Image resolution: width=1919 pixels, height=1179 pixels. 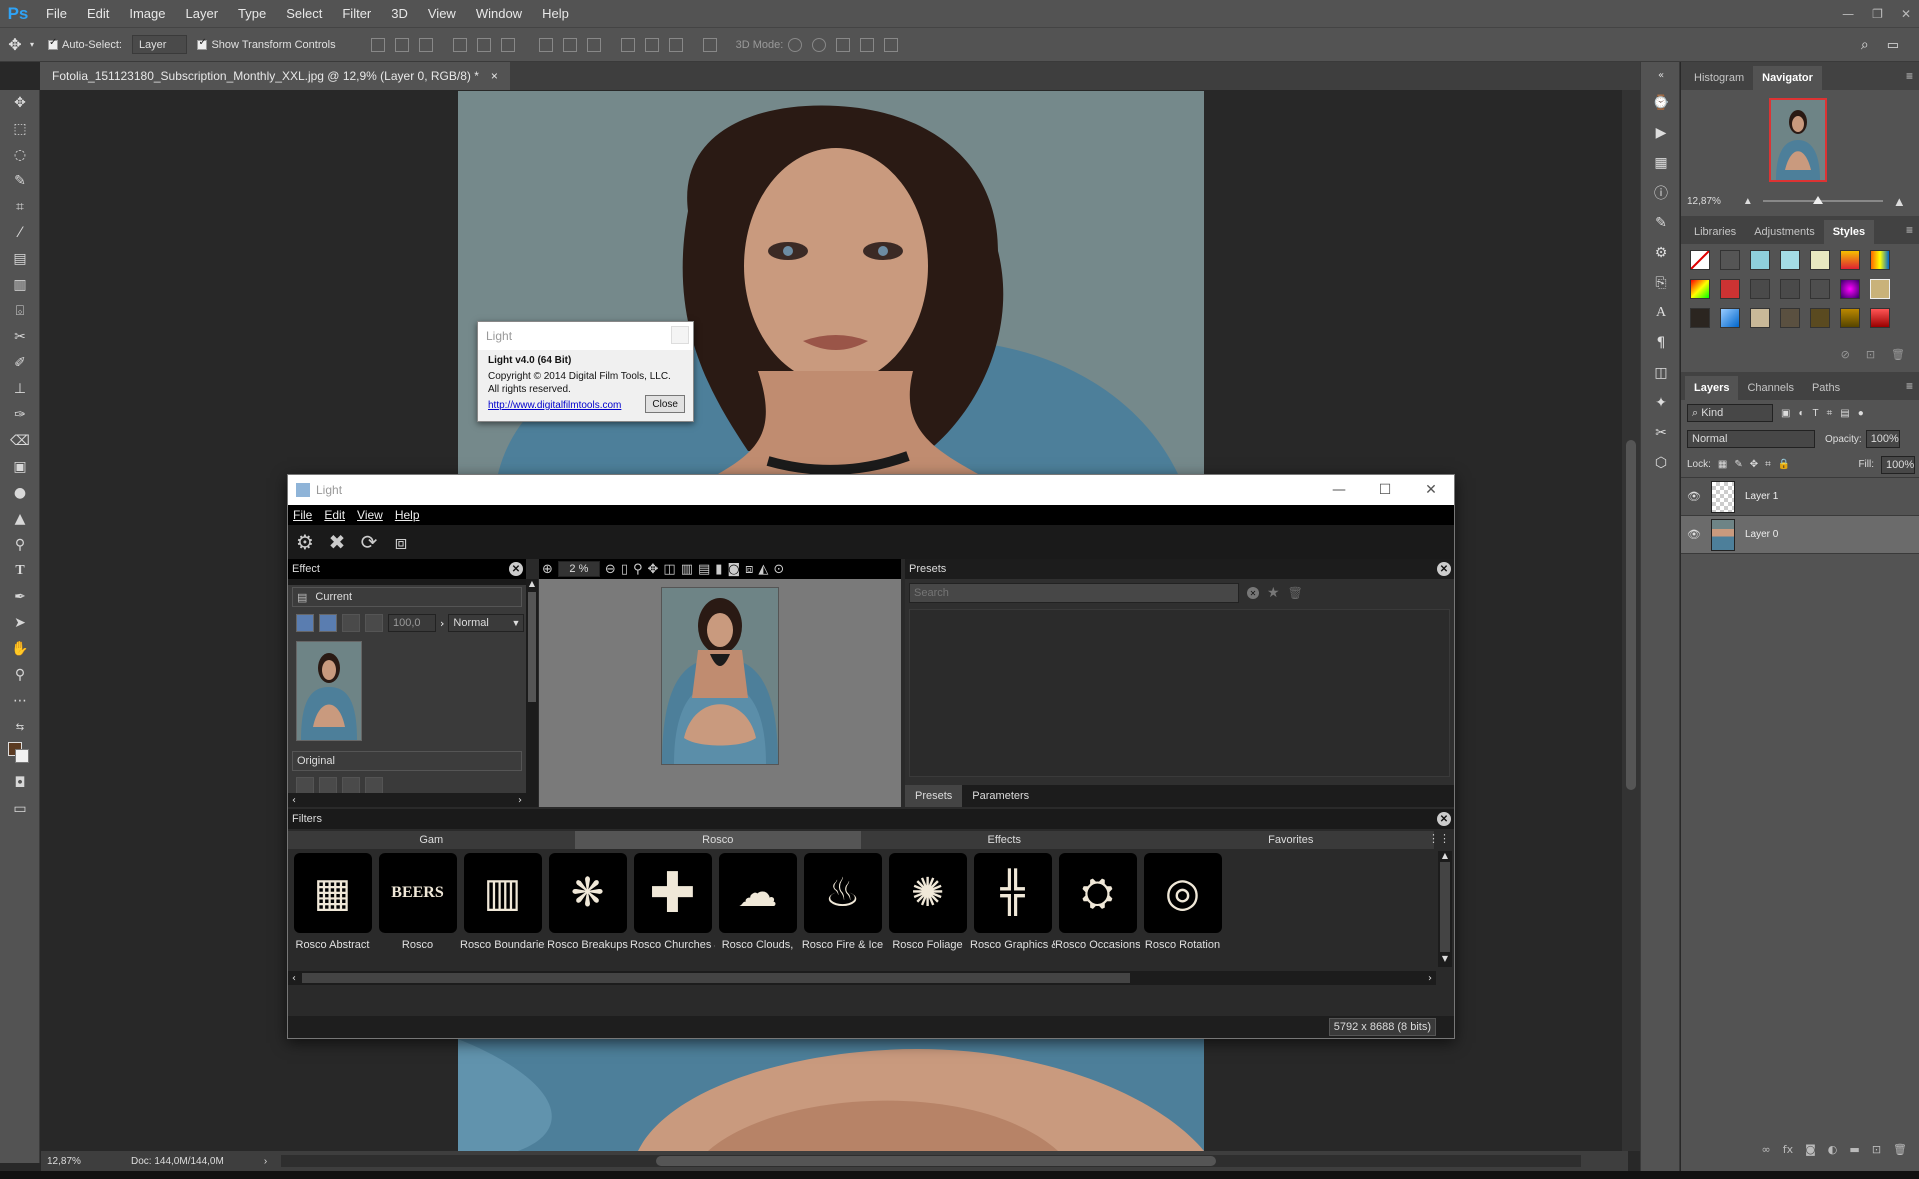 What do you see at coordinates (56, 13) in the screenshot?
I see `menu-file: File` at bounding box center [56, 13].